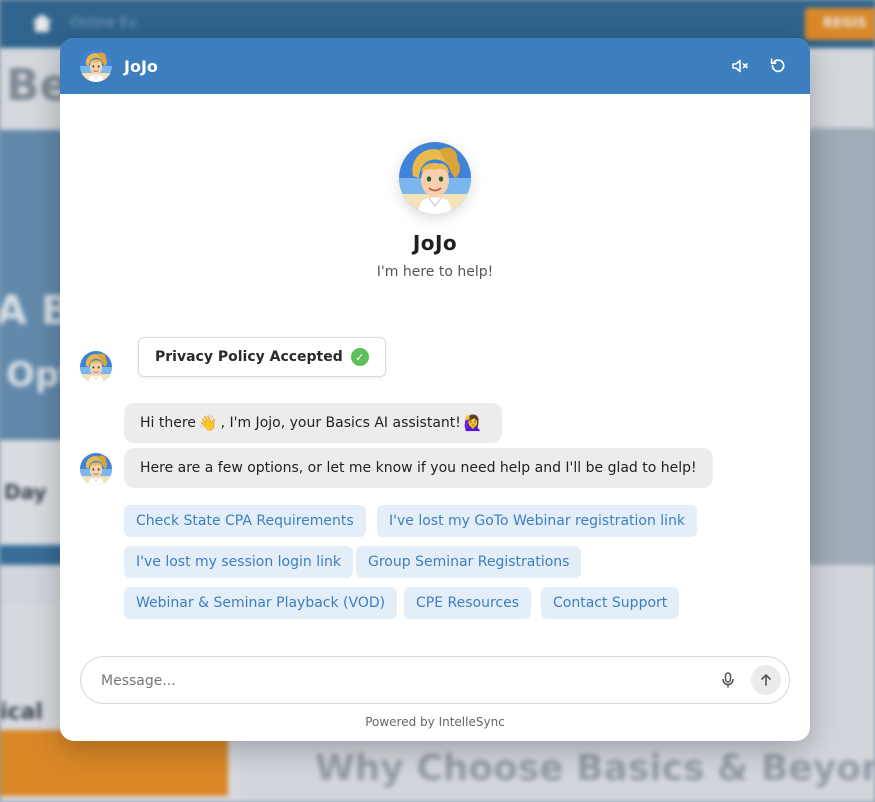  I want to click on quick-reply-chip: Check State CPA Requirements, so click(245, 521).